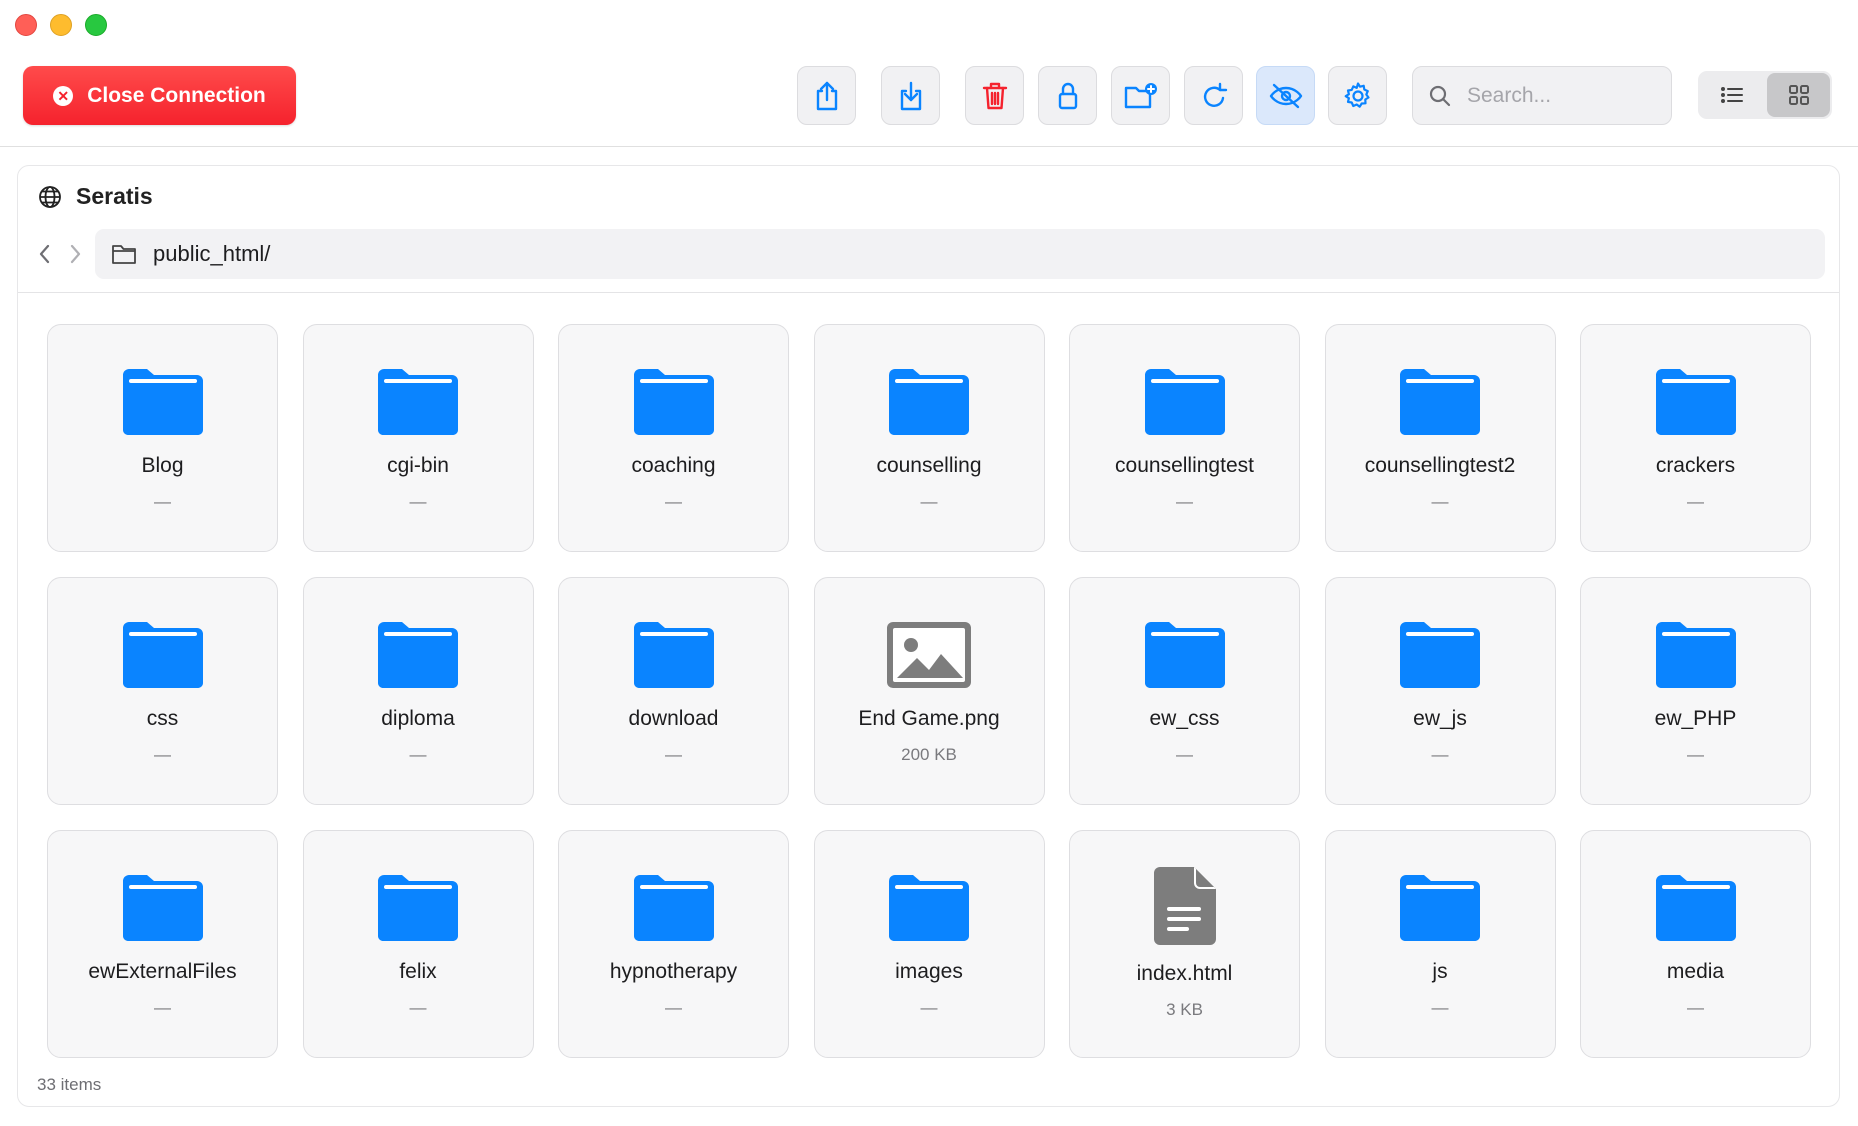 Image resolution: width=1858 pixels, height=1126 pixels. I want to click on upload-button, so click(826, 95).